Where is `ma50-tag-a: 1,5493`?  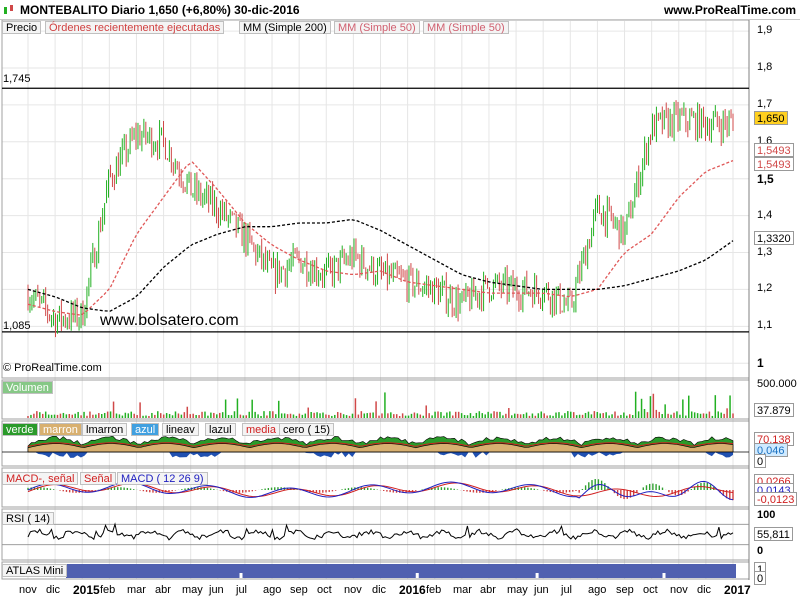
ma50-tag-a: 1,5493 is located at coordinates (774, 150).